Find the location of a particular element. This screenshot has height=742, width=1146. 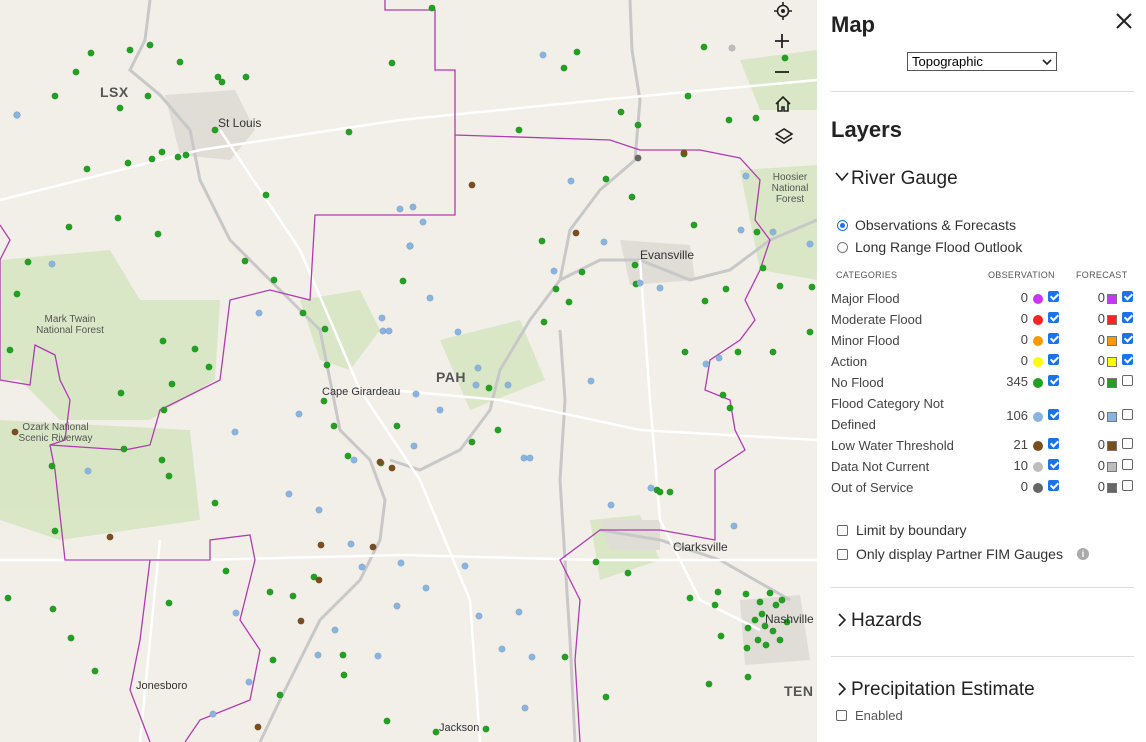

mode-long-range-outlook: Long Range Flood Outlook is located at coordinates (929, 247).